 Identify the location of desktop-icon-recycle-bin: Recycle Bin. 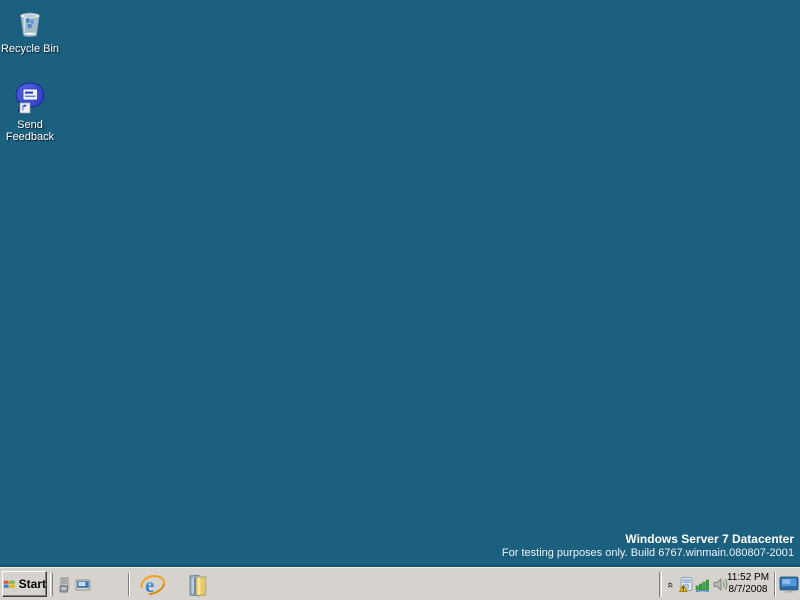
(31, 30).